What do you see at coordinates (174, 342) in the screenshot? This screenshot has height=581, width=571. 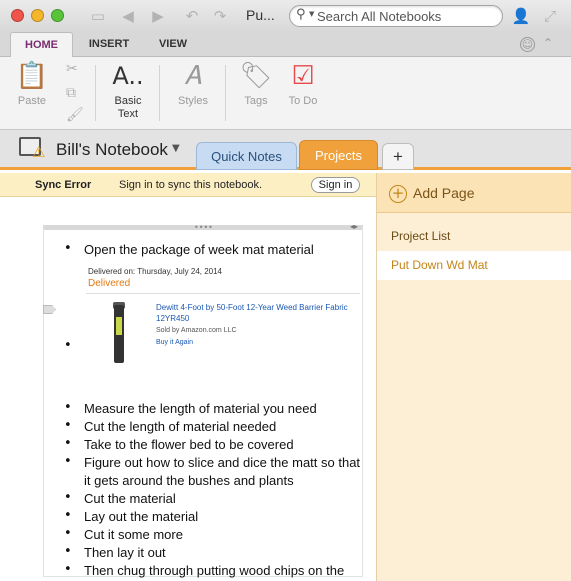 I see `buy-again-link: Buy it Again` at bounding box center [174, 342].